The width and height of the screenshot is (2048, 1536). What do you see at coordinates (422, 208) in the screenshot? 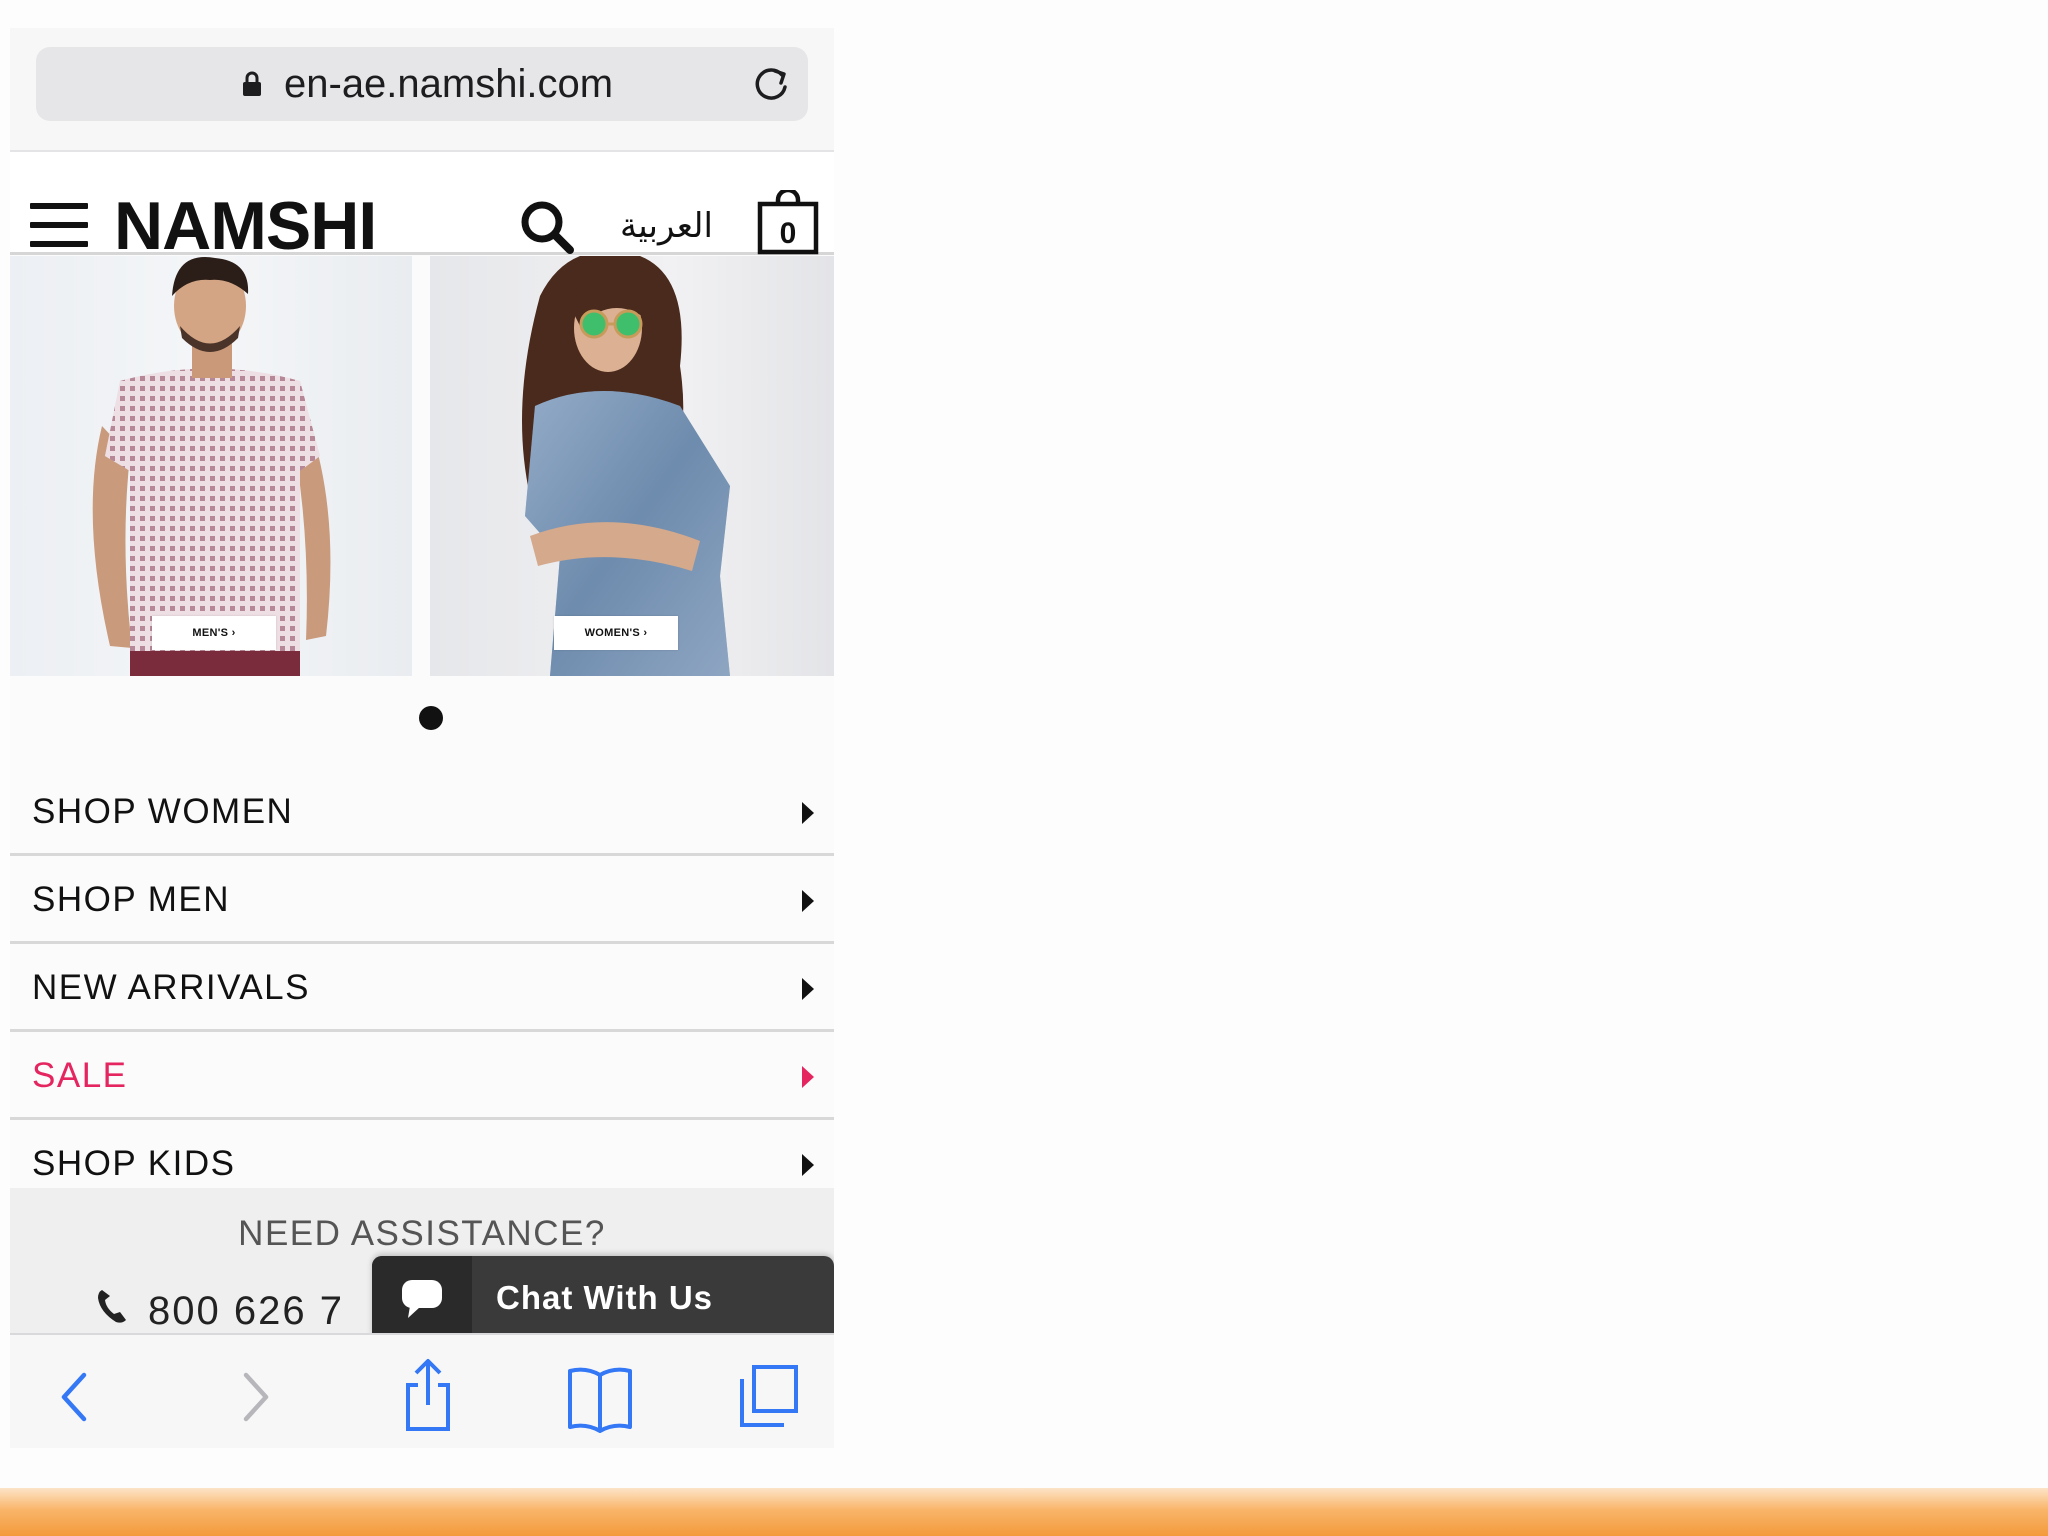
I see `site-header: NAMSHI العربية 0` at bounding box center [422, 208].